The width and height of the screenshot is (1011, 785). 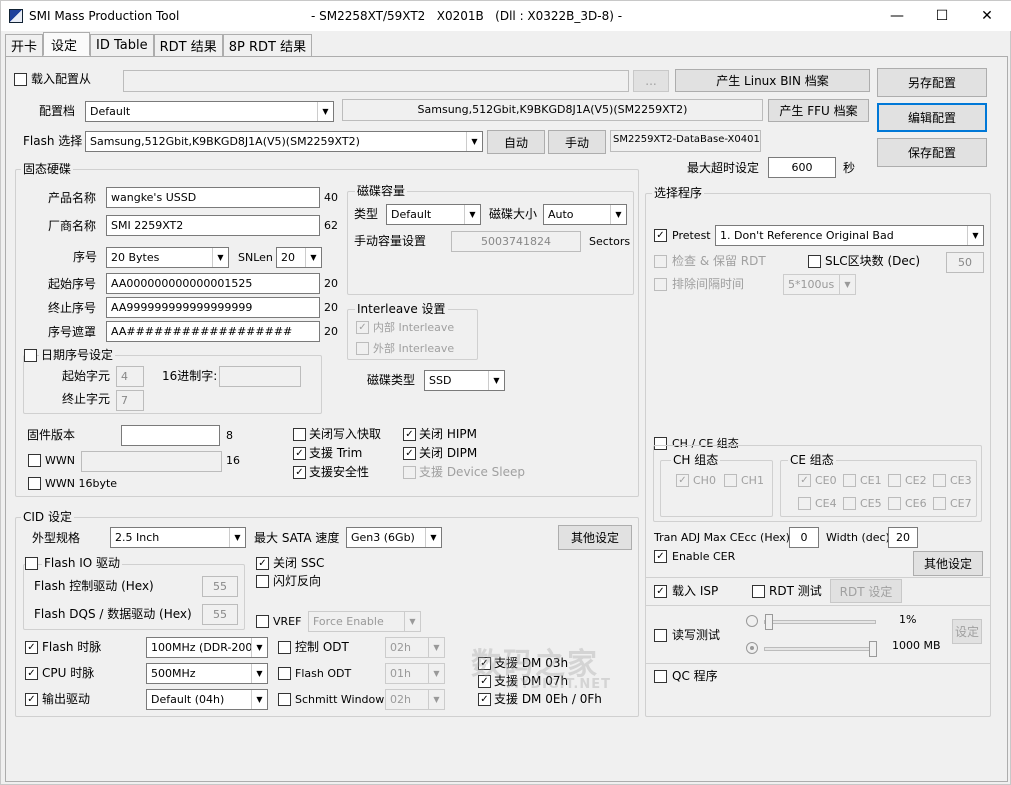 I want to click on product-name-input: wangke's USSD, so click(x=213, y=197).